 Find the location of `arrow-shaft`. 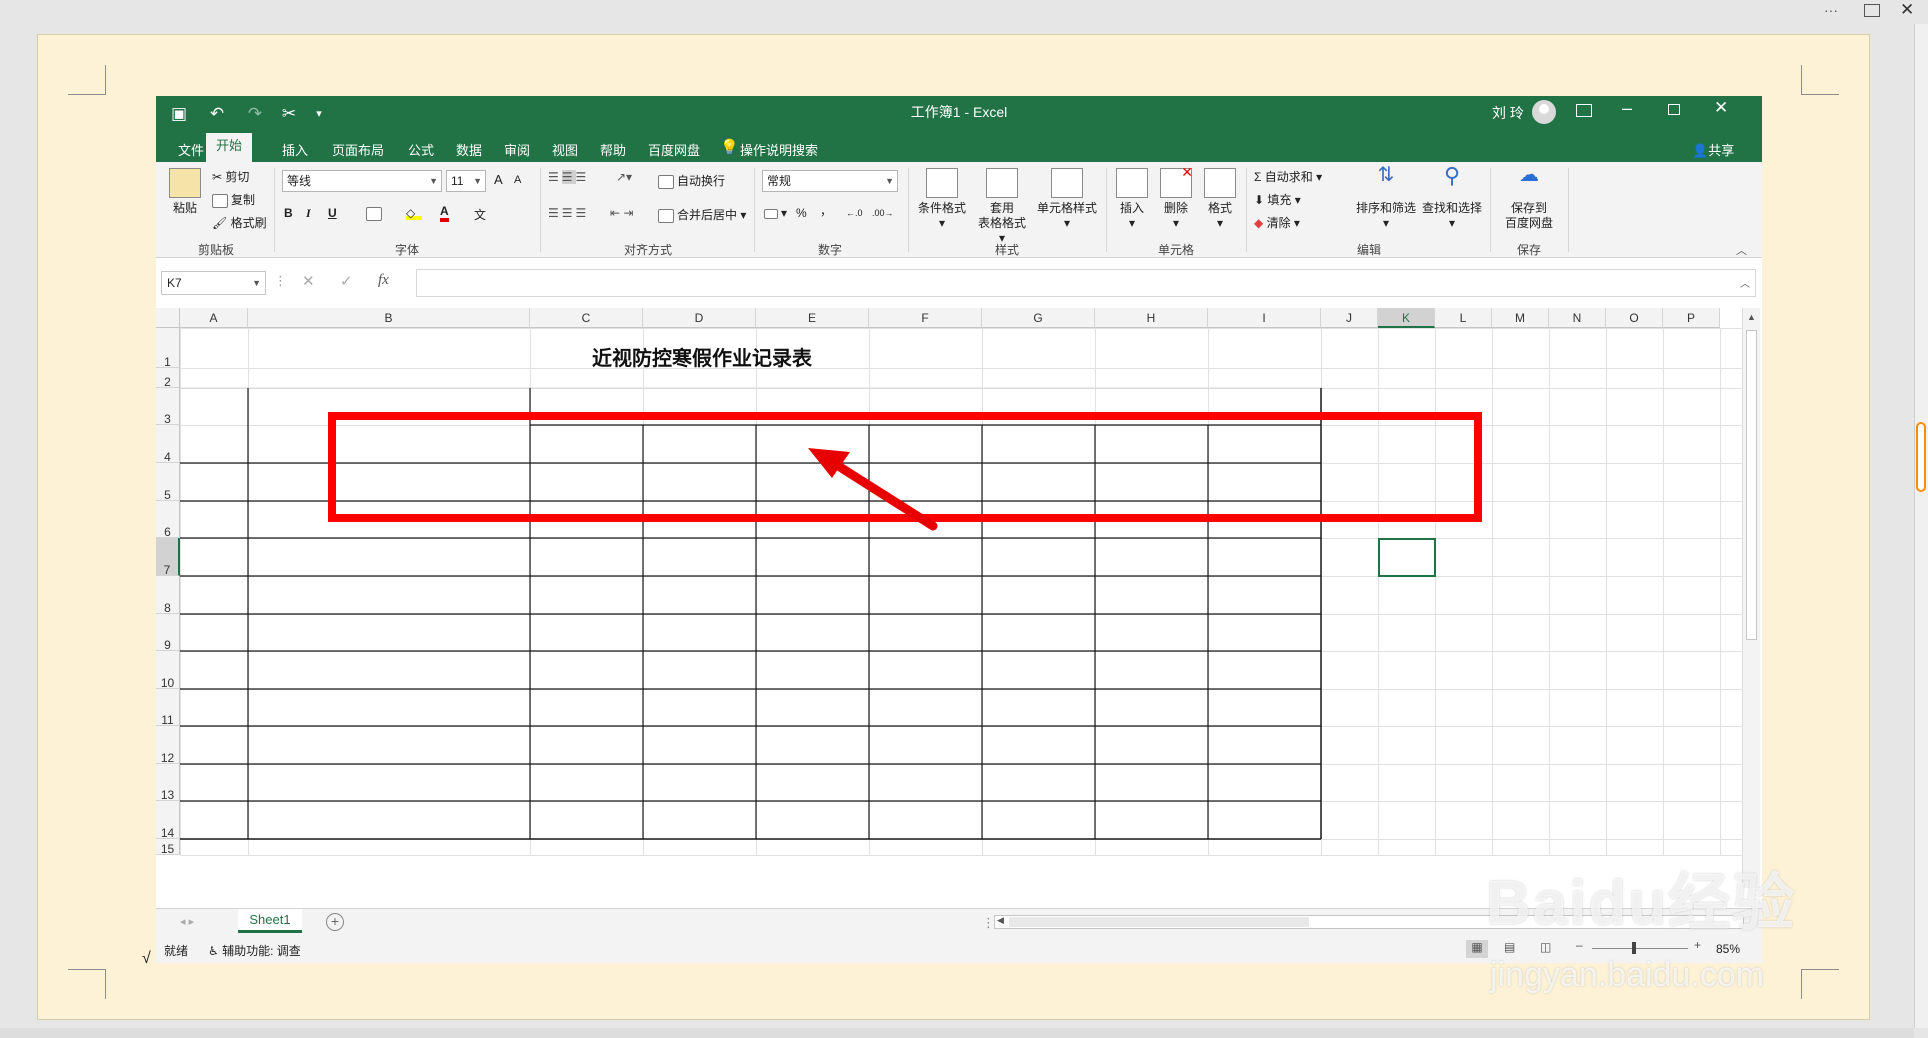

arrow-shaft is located at coordinates (882, 494).